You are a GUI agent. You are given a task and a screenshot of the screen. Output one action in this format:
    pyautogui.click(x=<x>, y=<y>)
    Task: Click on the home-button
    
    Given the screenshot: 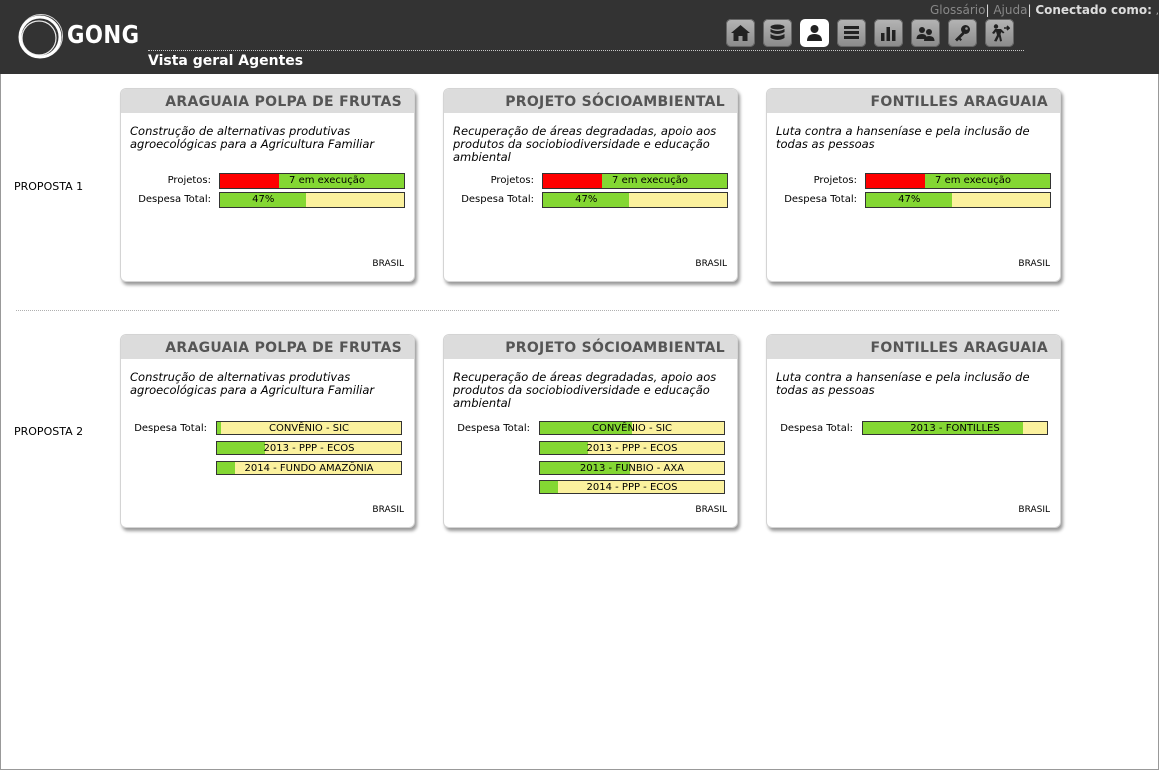 What is the action you would take?
    pyautogui.click(x=740, y=33)
    